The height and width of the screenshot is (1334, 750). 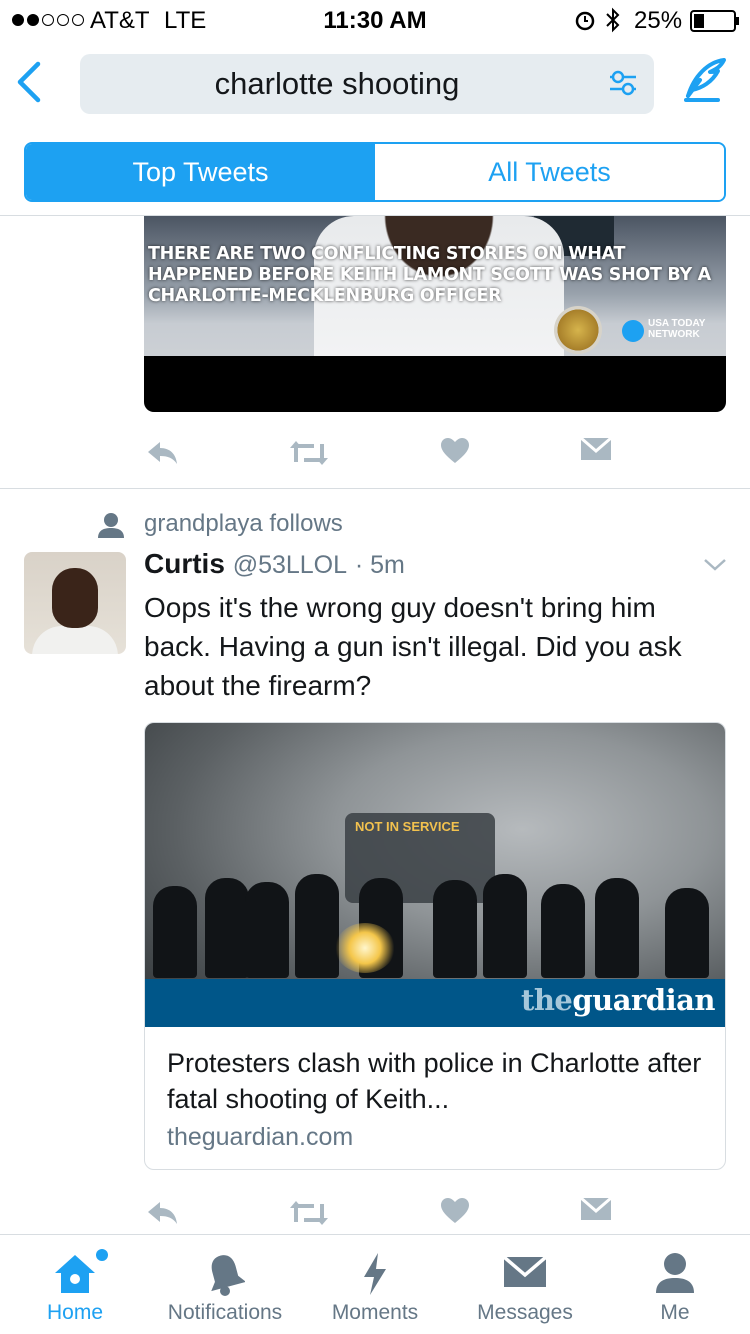 What do you see at coordinates (389, 456) in the screenshot?
I see `tweet-actions-previous` at bounding box center [389, 456].